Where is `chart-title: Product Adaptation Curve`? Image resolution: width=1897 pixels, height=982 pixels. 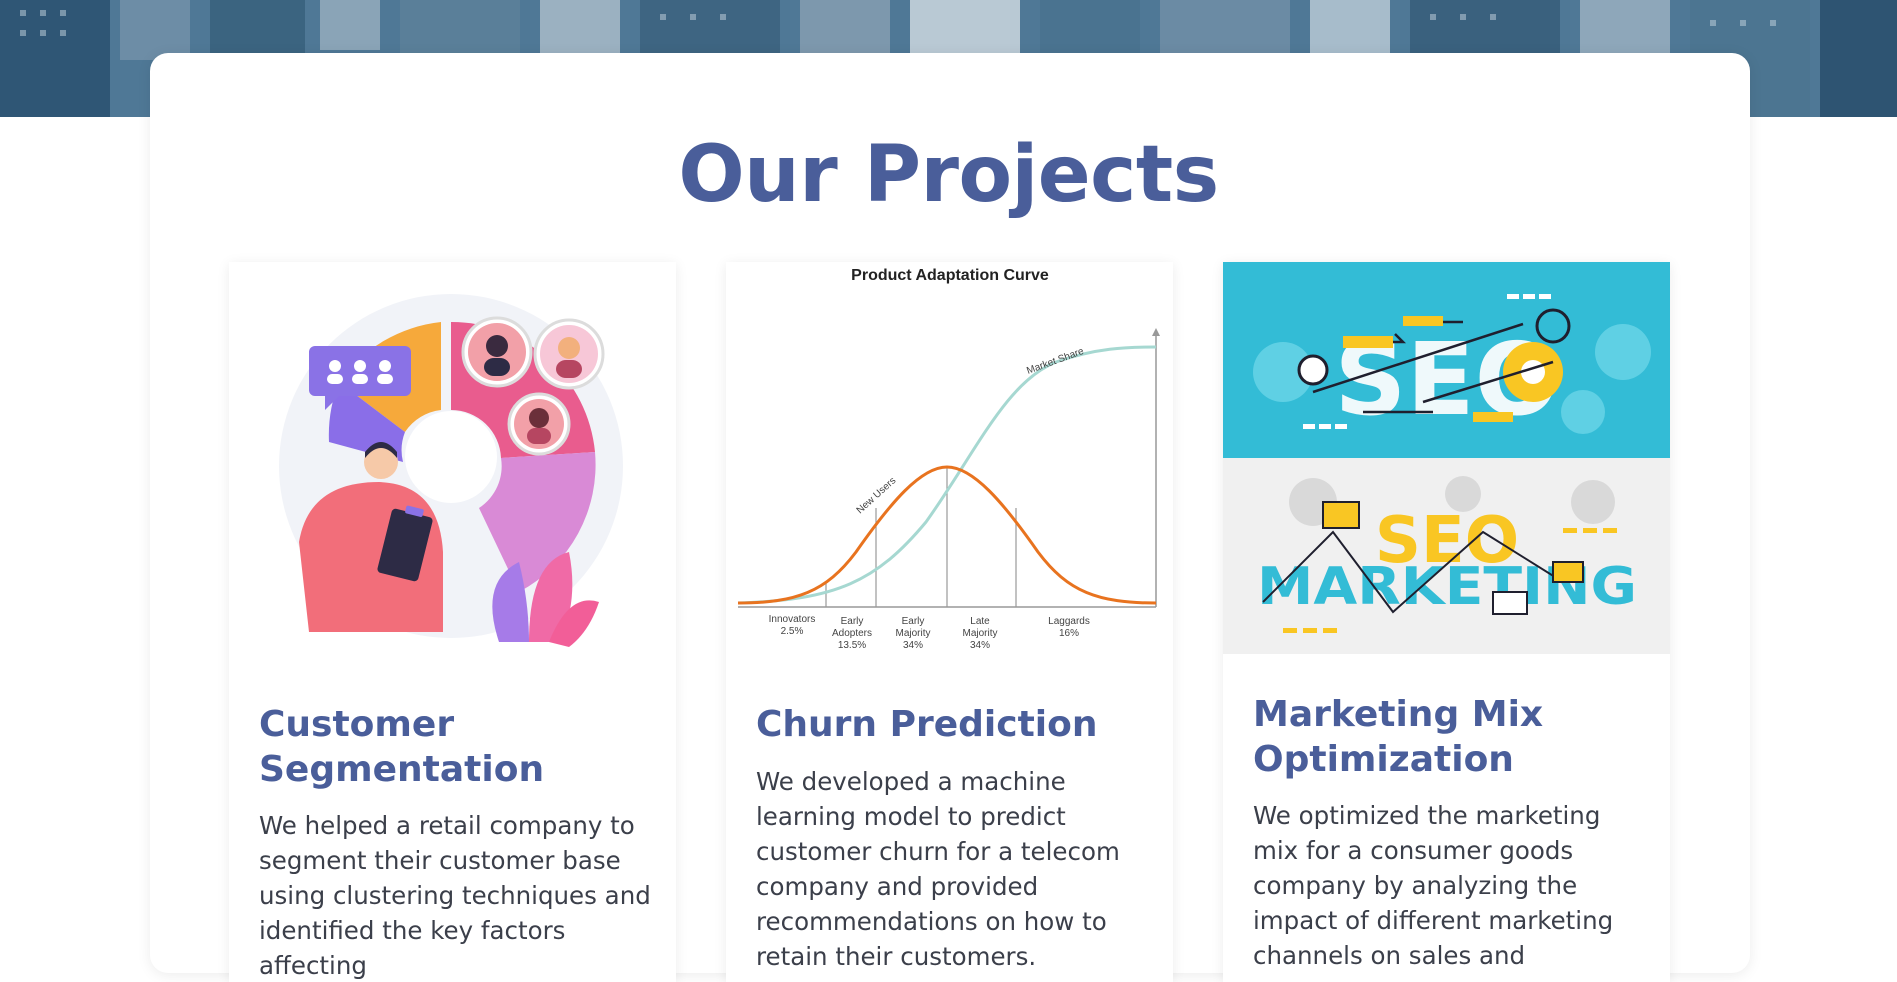 chart-title: Product Adaptation Curve is located at coordinates (950, 275).